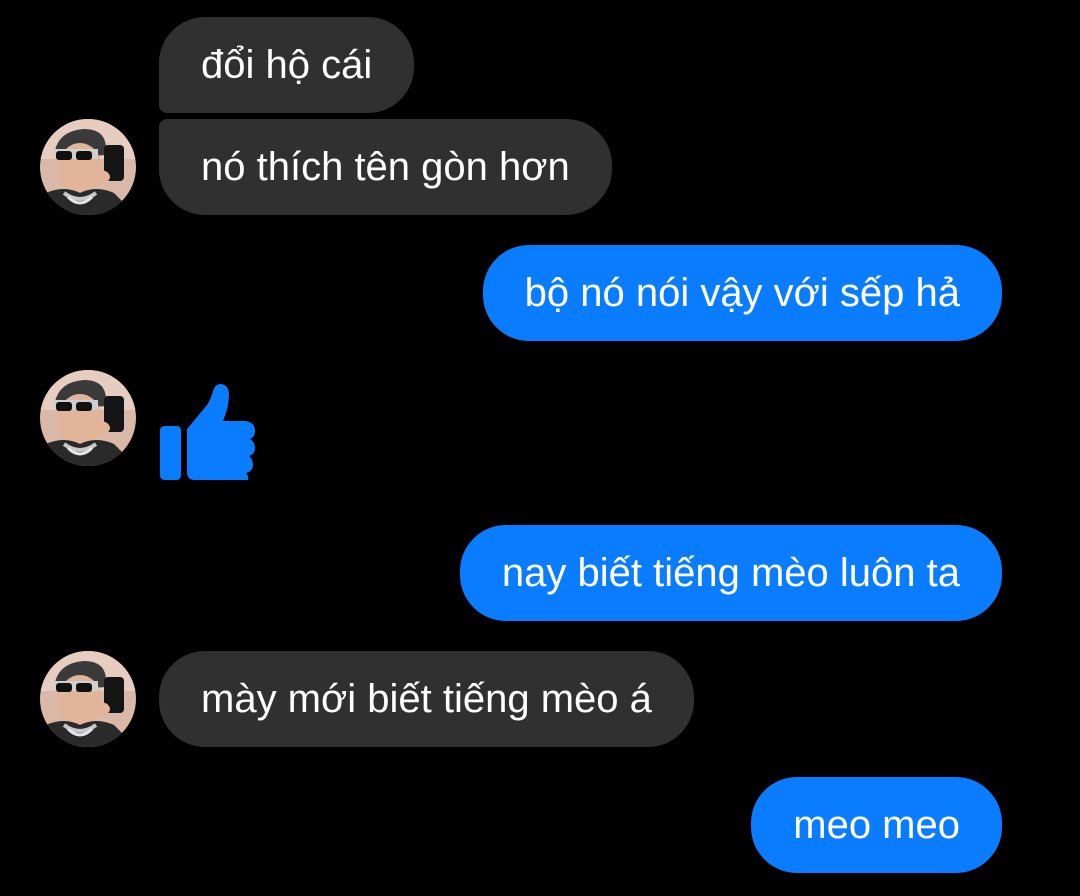 The height and width of the screenshot is (896, 1080). I want to click on message-text: meo meo, so click(876, 825).